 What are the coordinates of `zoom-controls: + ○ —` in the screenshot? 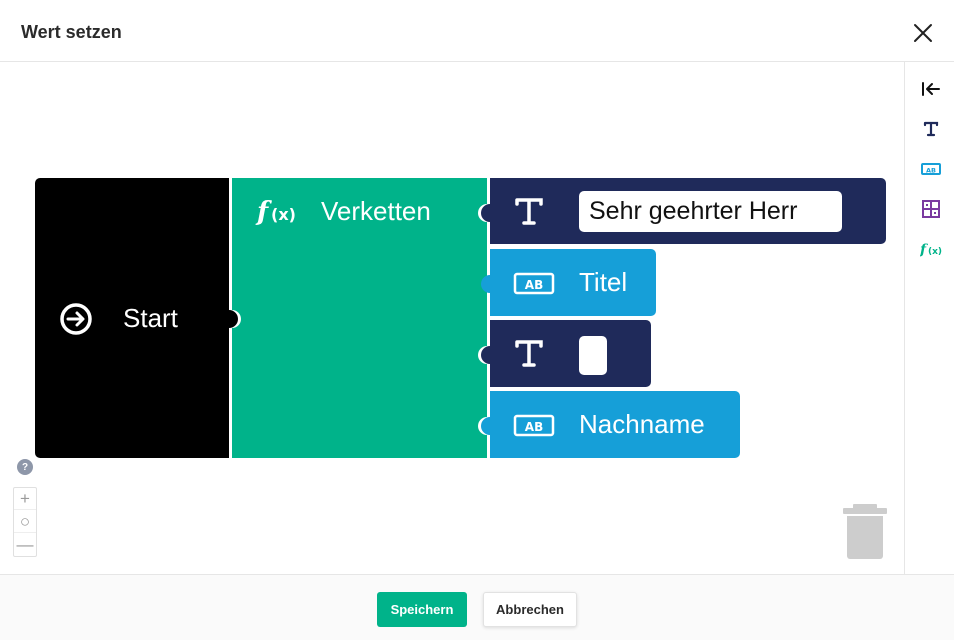 It's located at (25, 522).